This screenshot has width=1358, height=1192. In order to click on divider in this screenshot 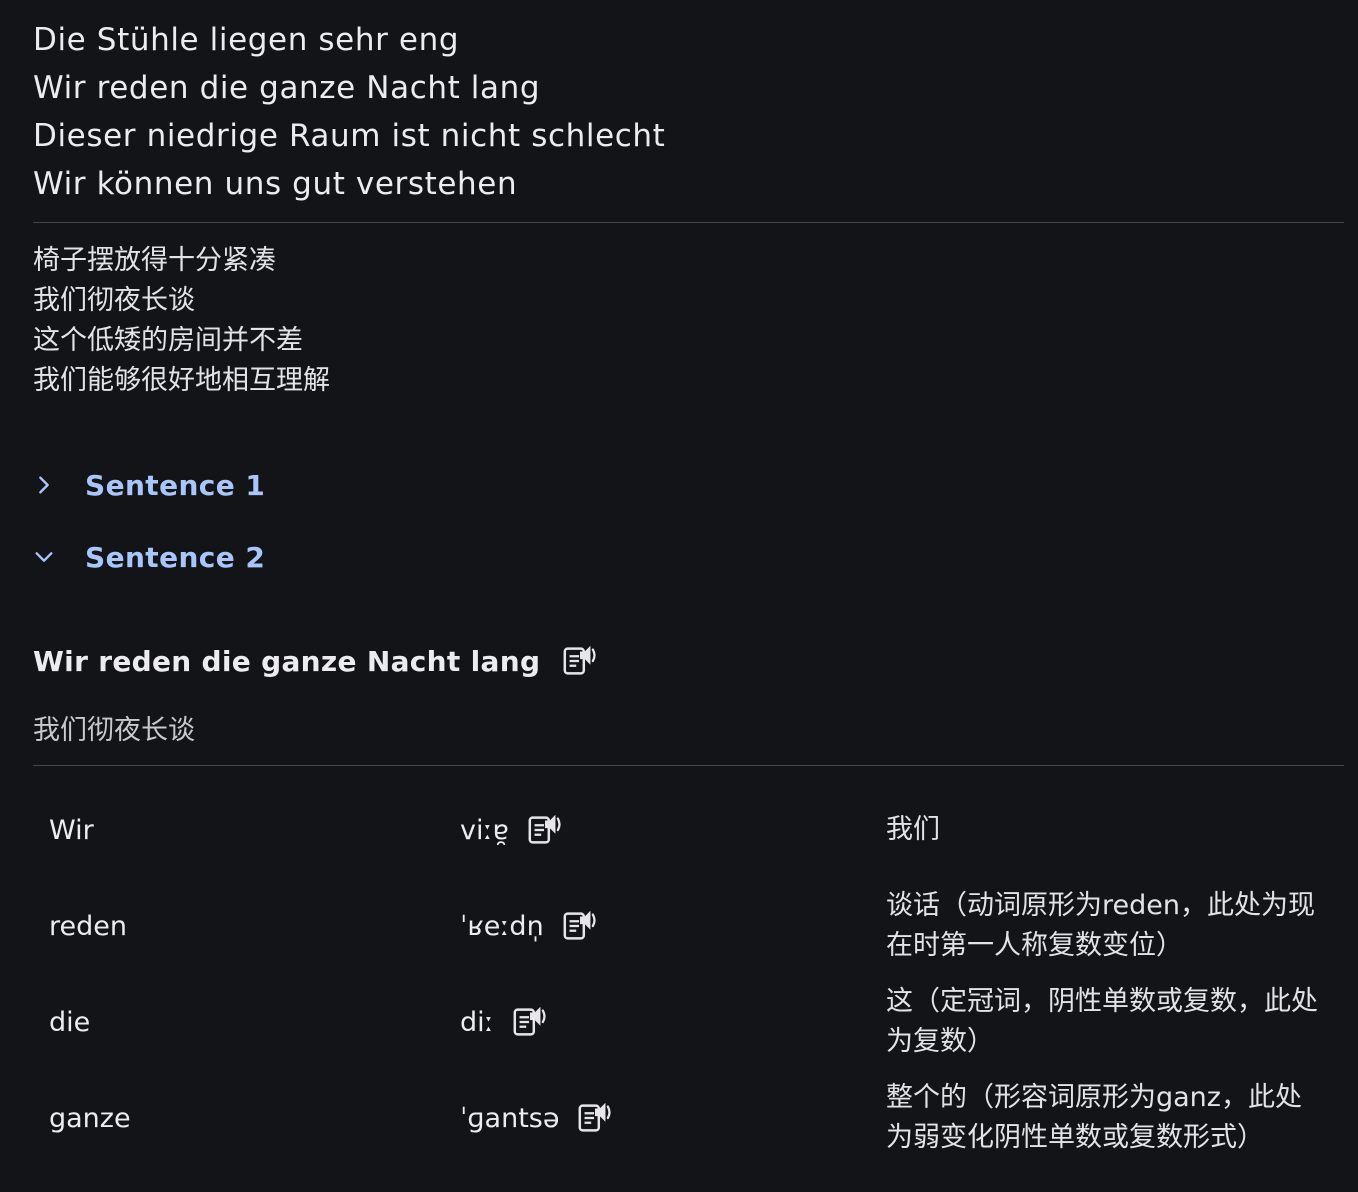, I will do `click(688, 765)`.